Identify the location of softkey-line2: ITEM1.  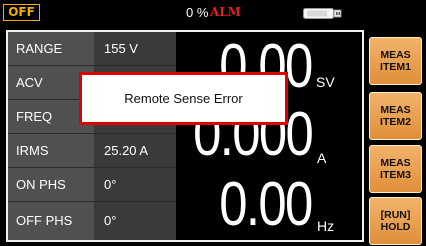
(395, 67).